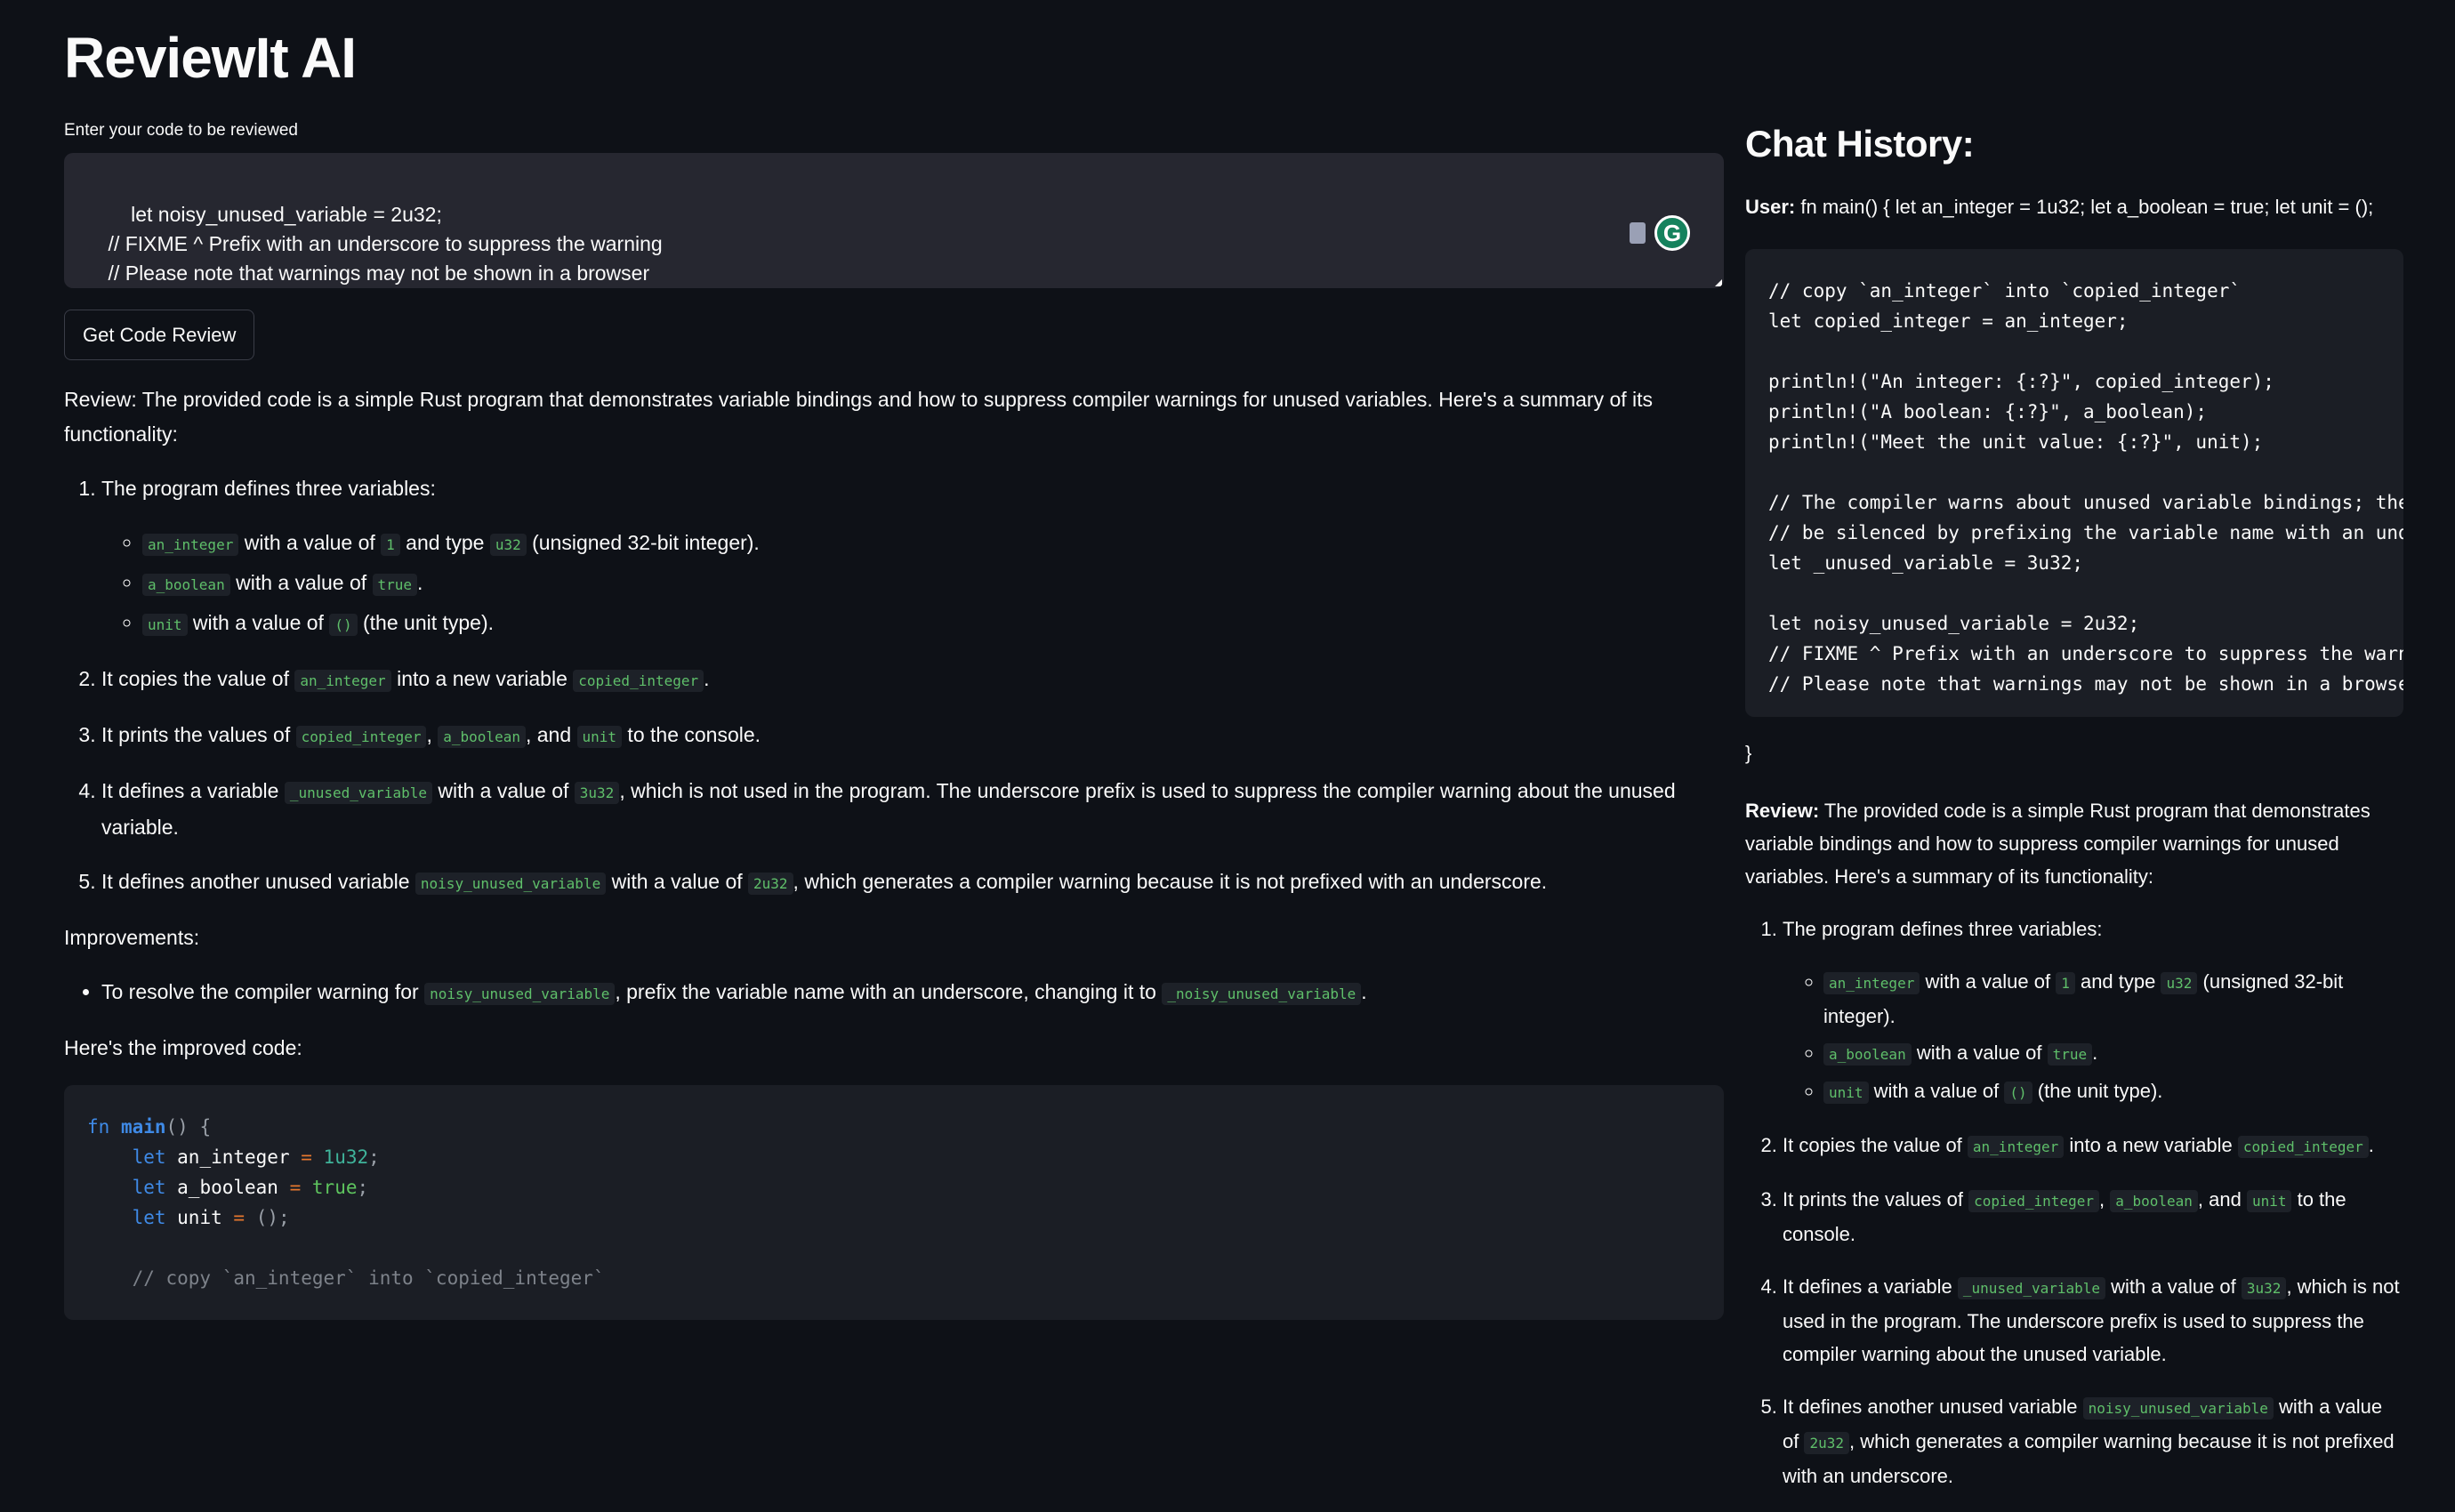  What do you see at coordinates (183, 1047) in the screenshot?
I see `improved-code-label: Here's the improved code:` at bounding box center [183, 1047].